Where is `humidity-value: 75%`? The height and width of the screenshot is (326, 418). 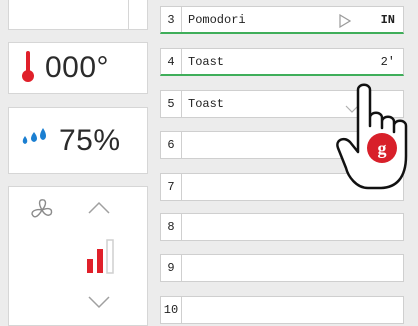
humidity-value: 75% is located at coordinates (90, 140).